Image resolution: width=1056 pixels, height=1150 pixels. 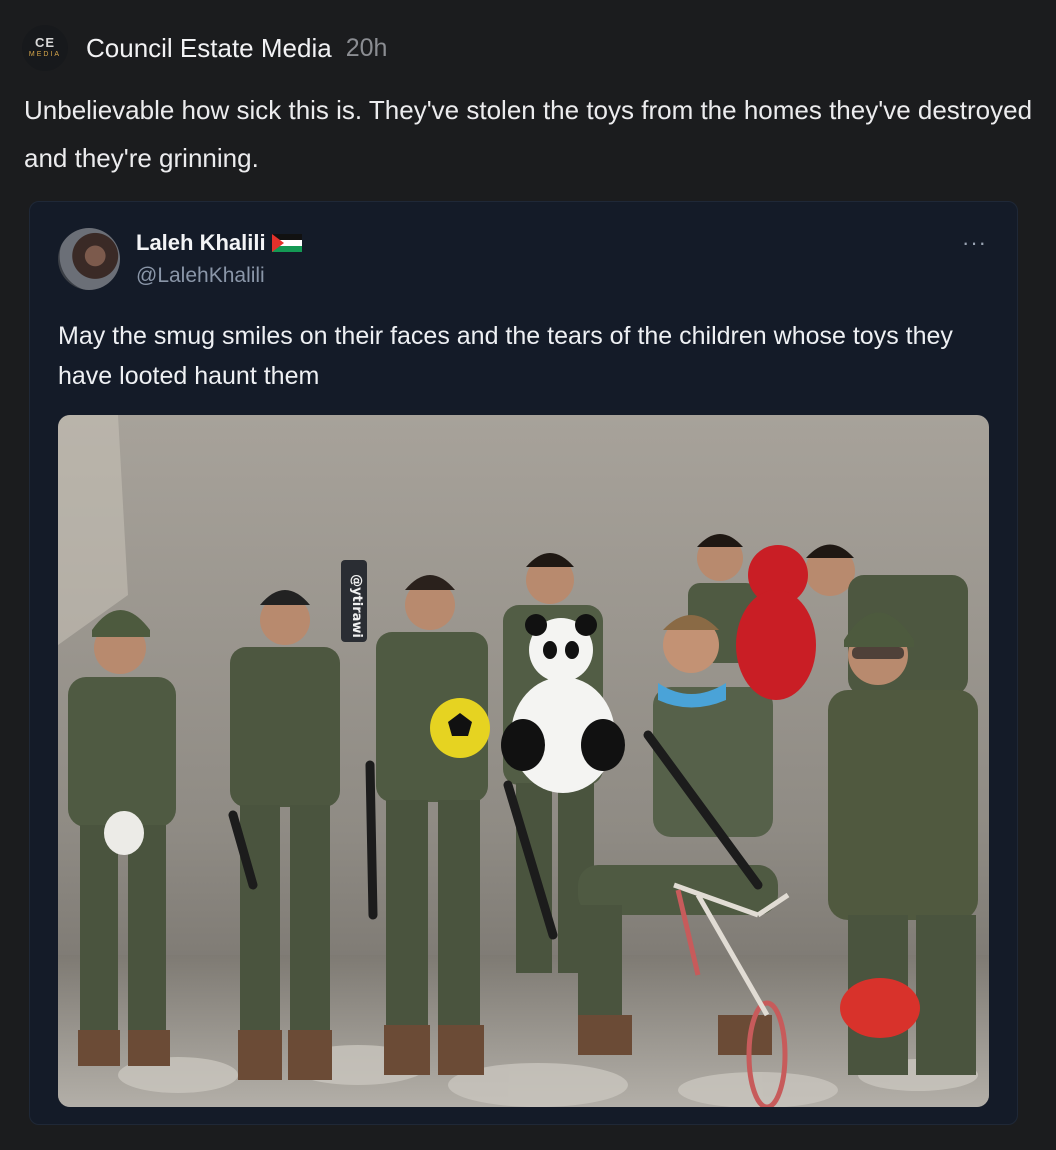 What do you see at coordinates (974, 243) in the screenshot?
I see `more-options-icon: ···` at bounding box center [974, 243].